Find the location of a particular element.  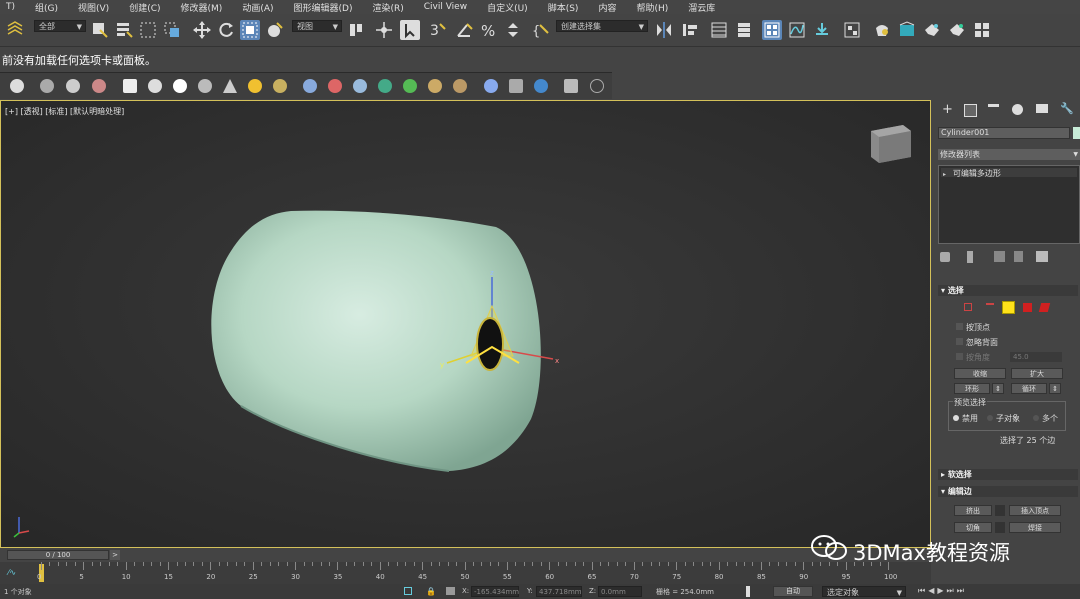

schematic-view-icon is located at coordinates (852, 30).